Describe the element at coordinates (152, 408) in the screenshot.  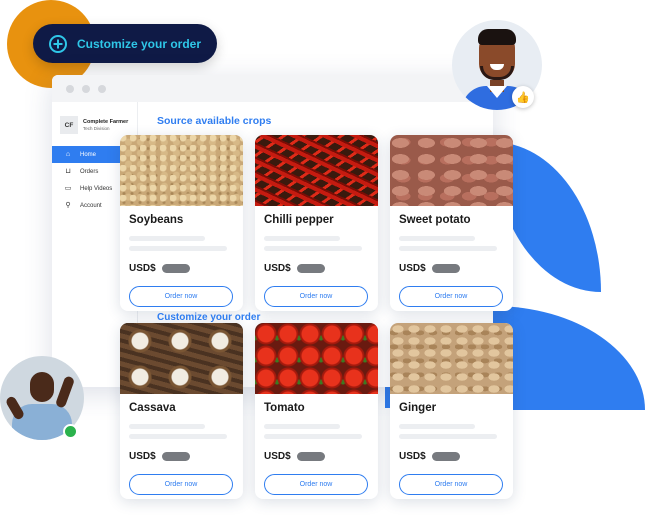
I see `product-name: Cassava` at that location.